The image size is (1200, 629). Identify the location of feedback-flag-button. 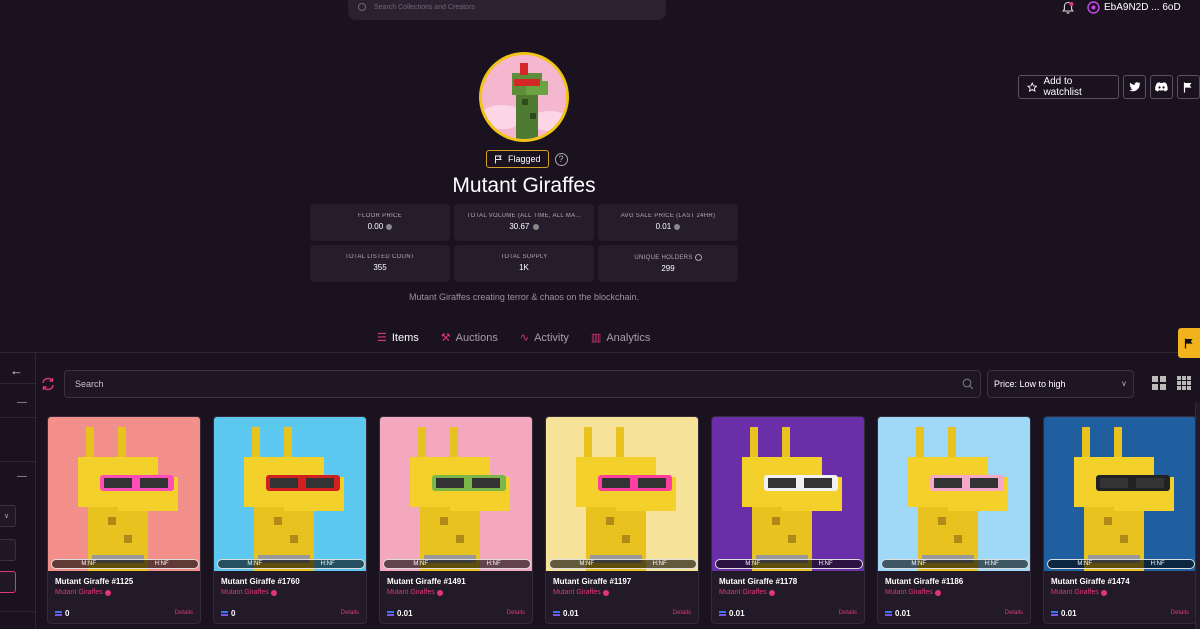
(1189, 343).